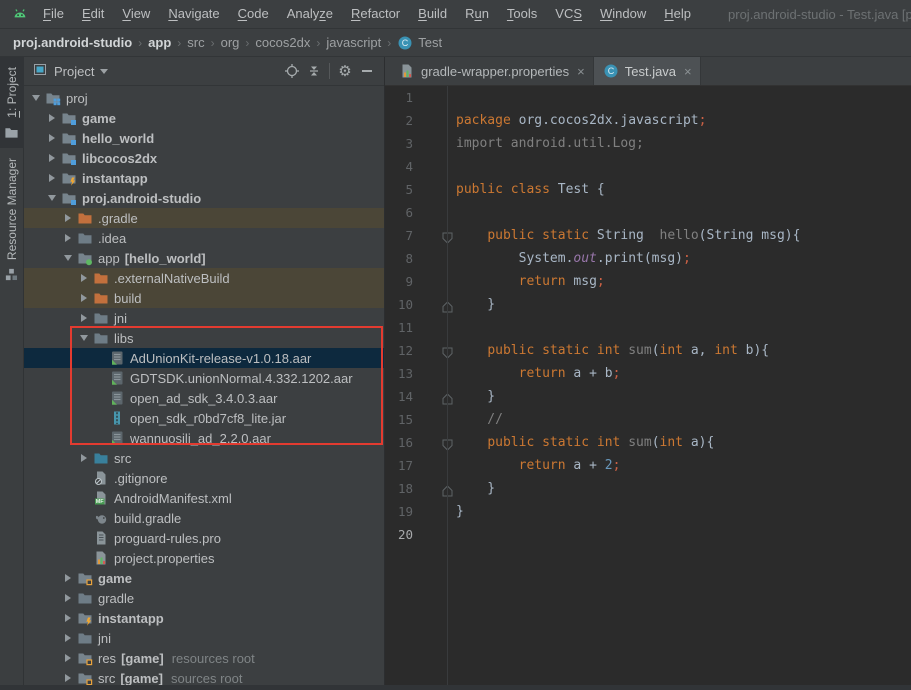 This screenshot has width=911, height=690. Describe the element at coordinates (648, 97) in the screenshot. I see `code-line-1: 1` at that location.